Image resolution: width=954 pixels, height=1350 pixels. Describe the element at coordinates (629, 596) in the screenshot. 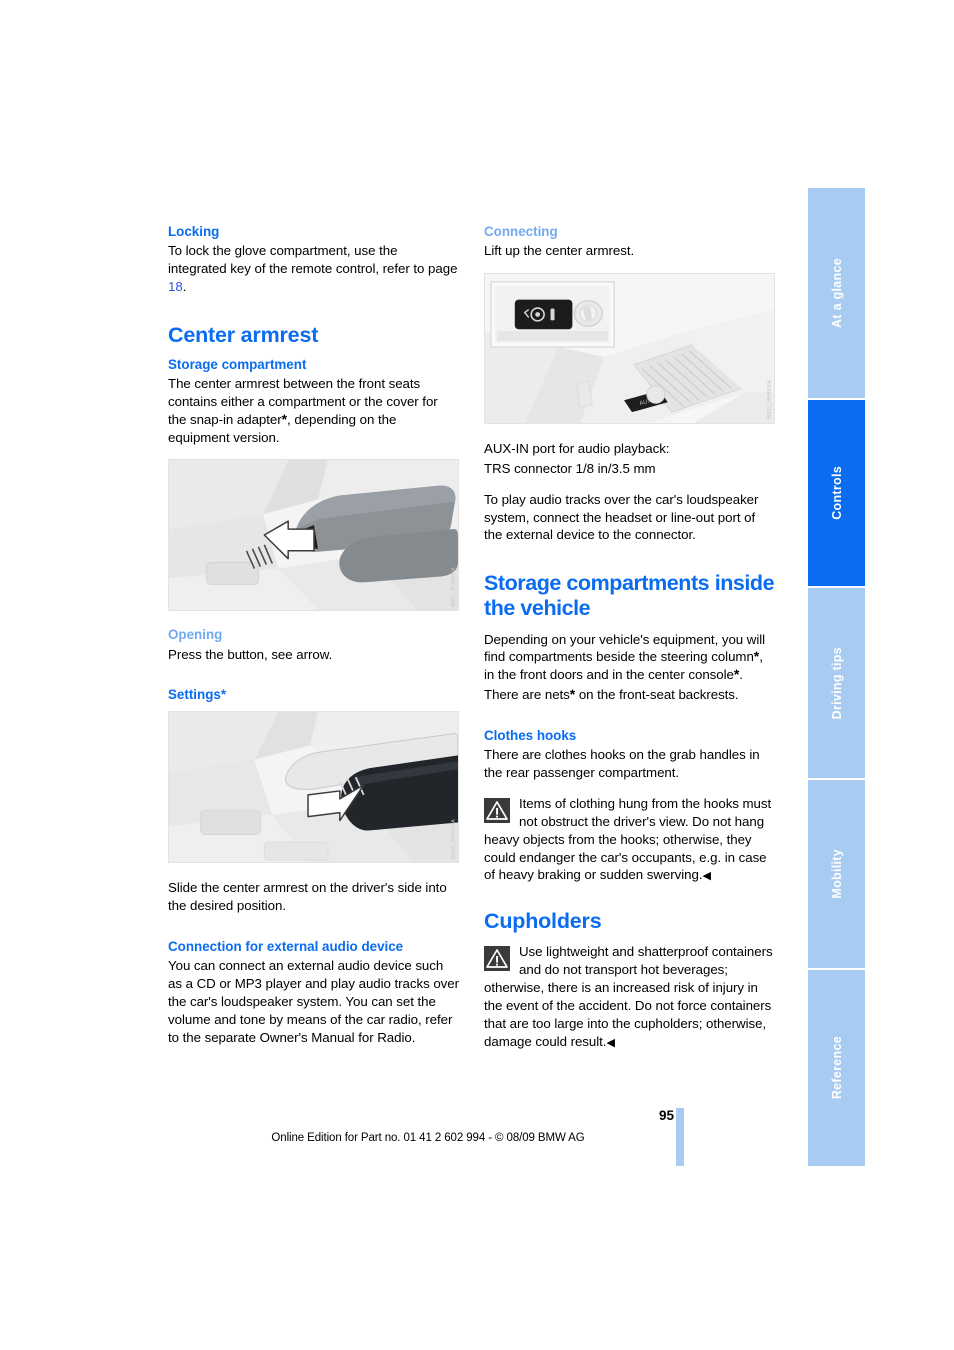

I see `heading-storage-compartments-inside: Storage compartments inside the vehicle` at that location.